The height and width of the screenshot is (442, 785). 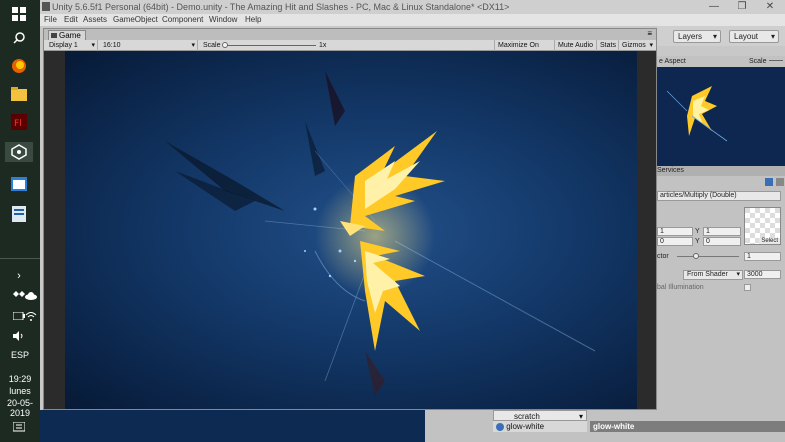 I want to click on tiling-y-field: 1, so click(x=722, y=231).